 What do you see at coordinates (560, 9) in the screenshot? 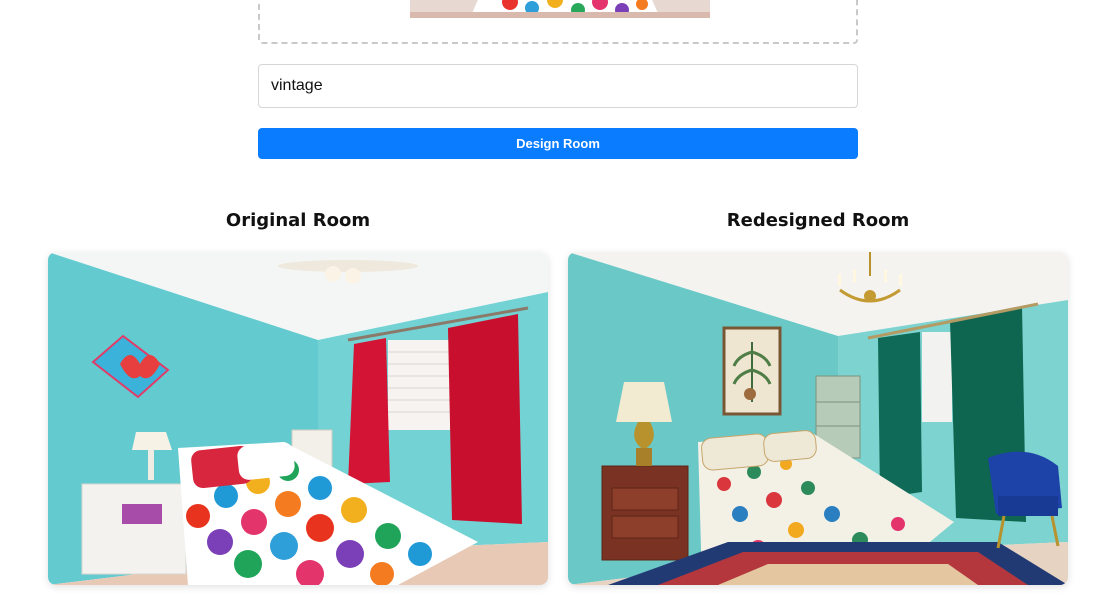
I see `uploaded-image-preview` at bounding box center [560, 9].